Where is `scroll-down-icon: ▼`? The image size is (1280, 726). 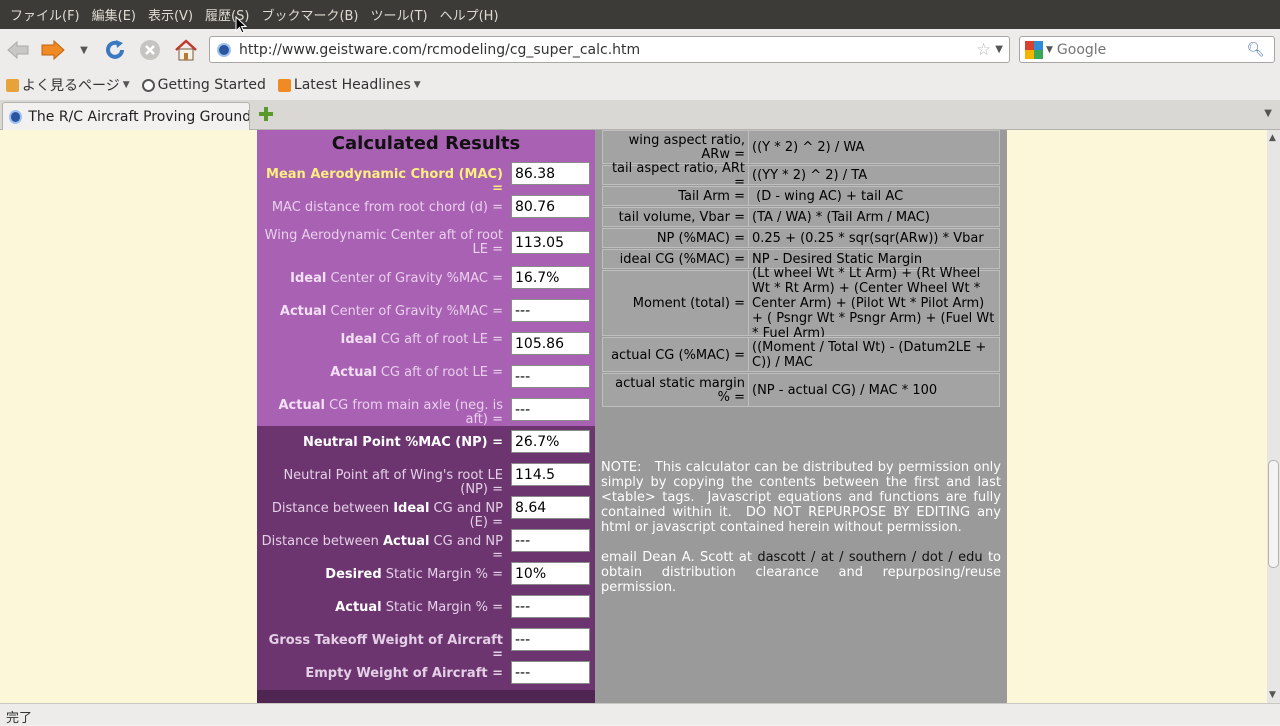 scroll-down-icon: ▼ is located at coordinates (1272, 695).